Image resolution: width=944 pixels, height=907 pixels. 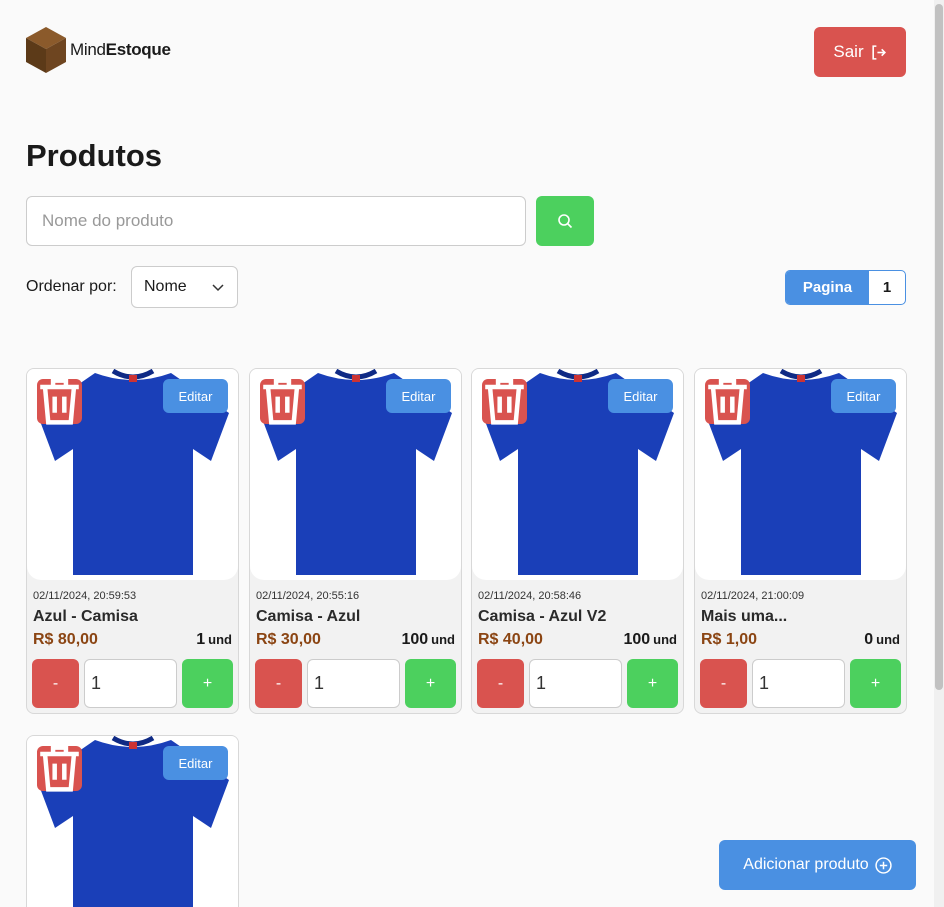 I want to click on product-price: R$ 30,00, so click(x=288, y=639).